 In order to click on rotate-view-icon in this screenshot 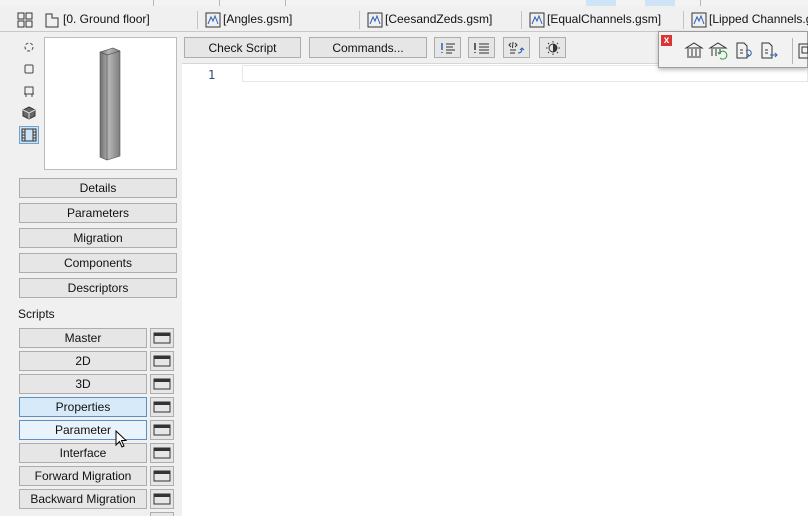, I will do `click(29, 47)`.